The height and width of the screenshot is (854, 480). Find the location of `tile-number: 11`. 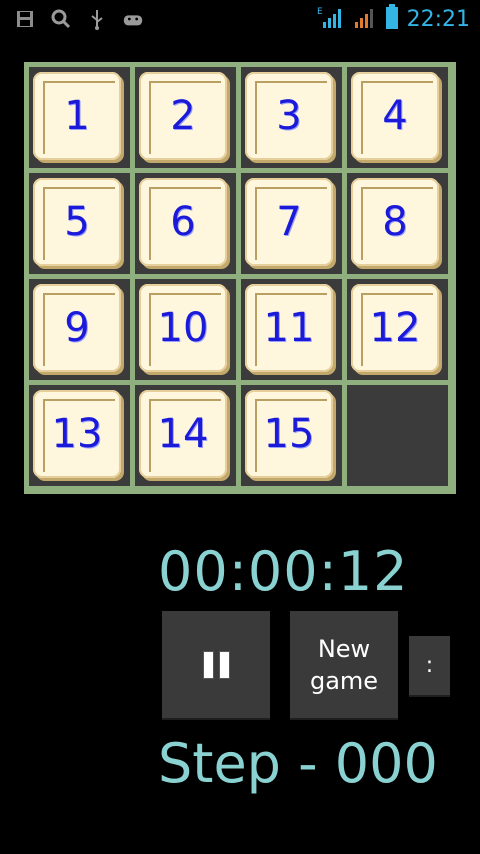

tile-number: 11 is located at coordinates (289, 328).